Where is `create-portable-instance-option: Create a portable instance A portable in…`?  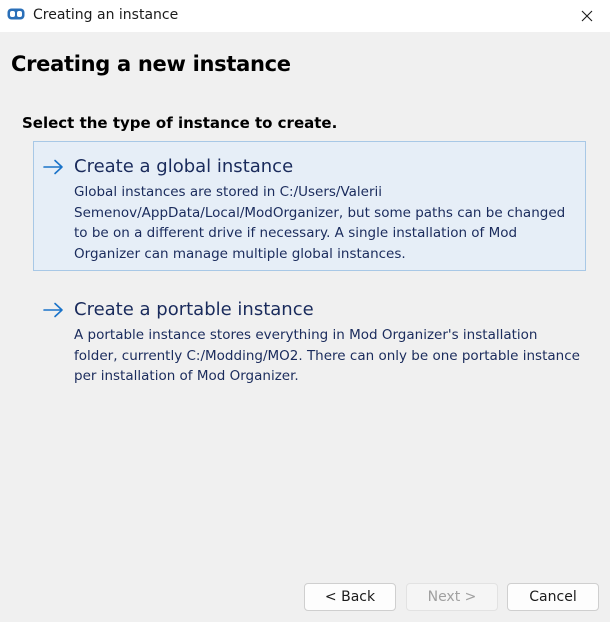
create-portable-instance-option: Create a portable instance A portable in… is located at coordinates (309, 334).